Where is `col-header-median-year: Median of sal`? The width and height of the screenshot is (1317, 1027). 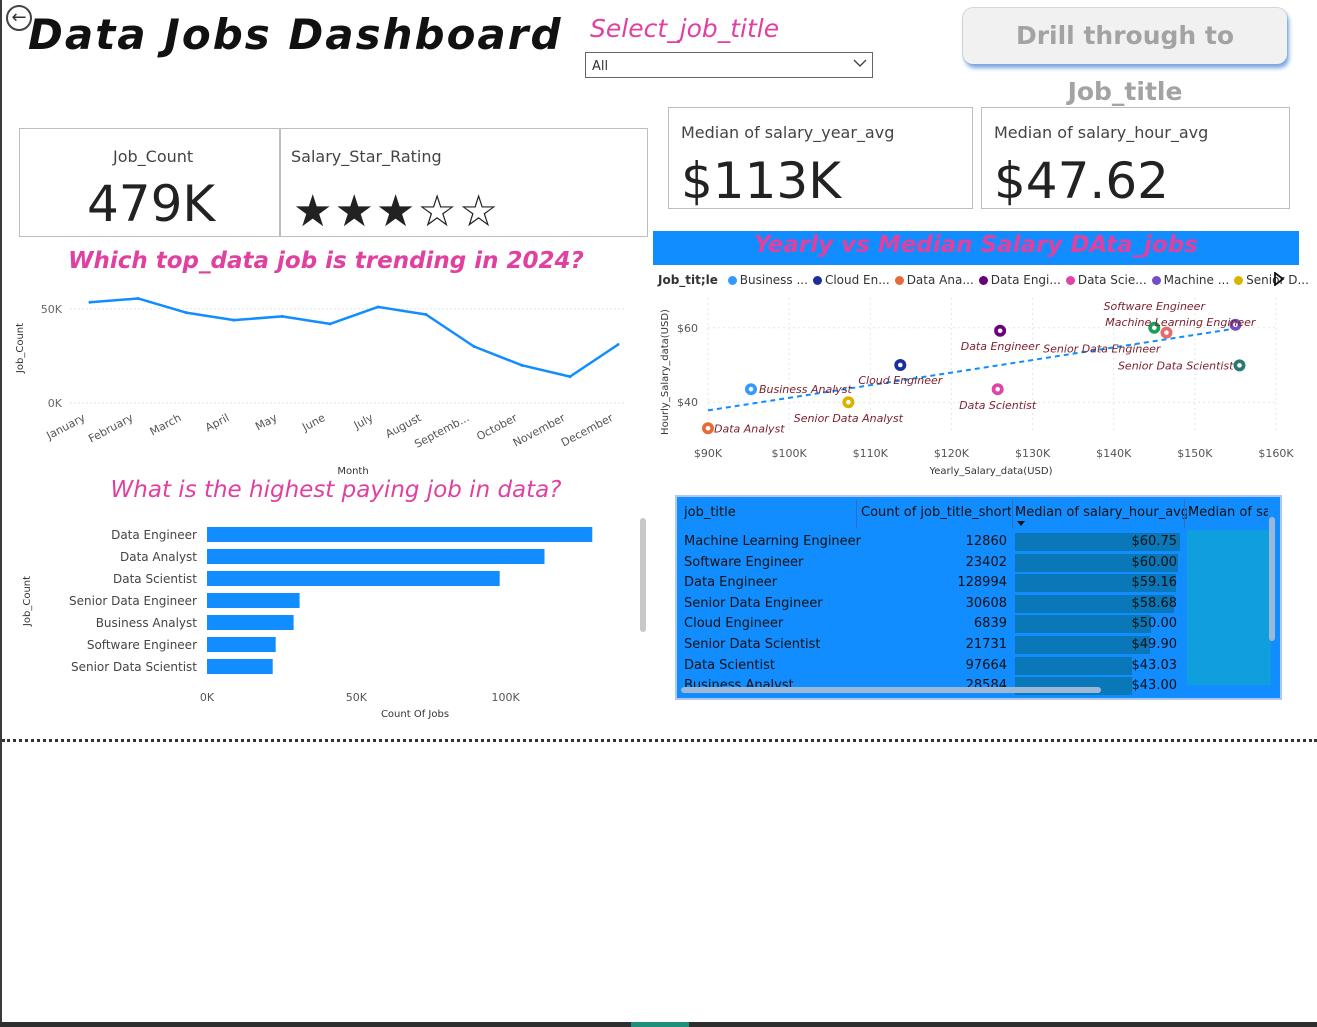 col-header-median-year: Median of sal is located at coordinates (1228, 517).